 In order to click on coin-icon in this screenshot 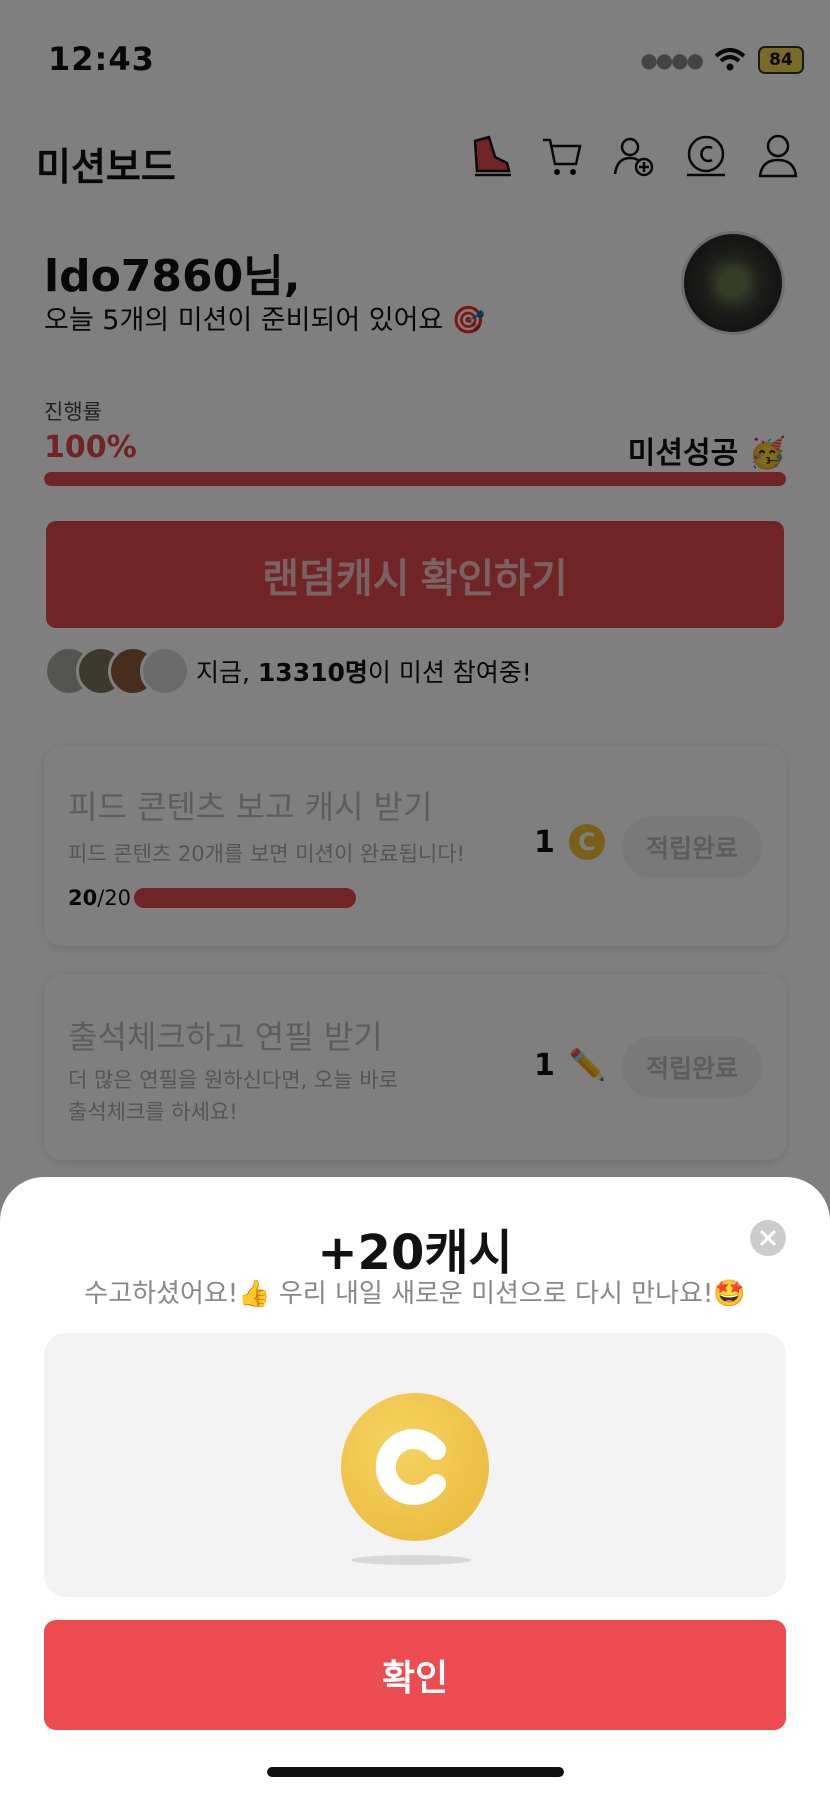, I will do `click(415, 1467)`.